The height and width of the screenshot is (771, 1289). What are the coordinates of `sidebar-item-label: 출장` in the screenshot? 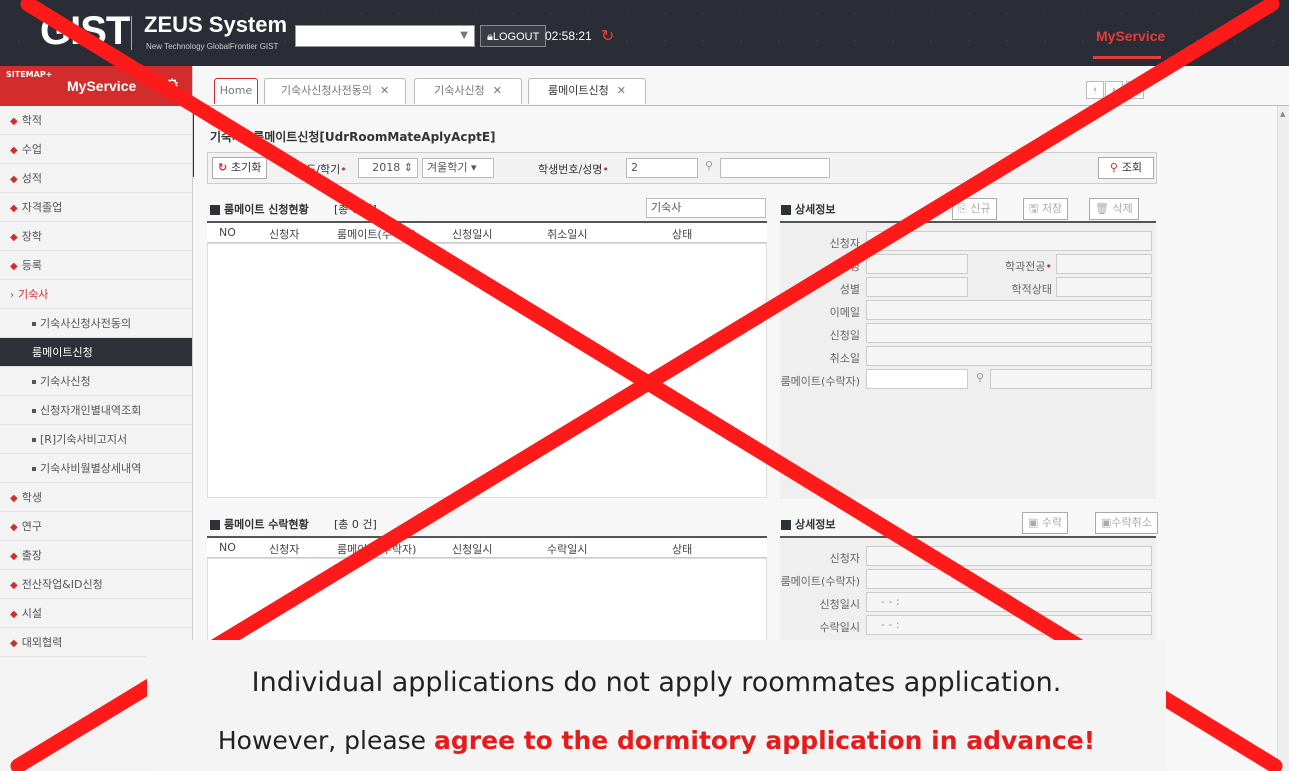 It's located at (31, 555).